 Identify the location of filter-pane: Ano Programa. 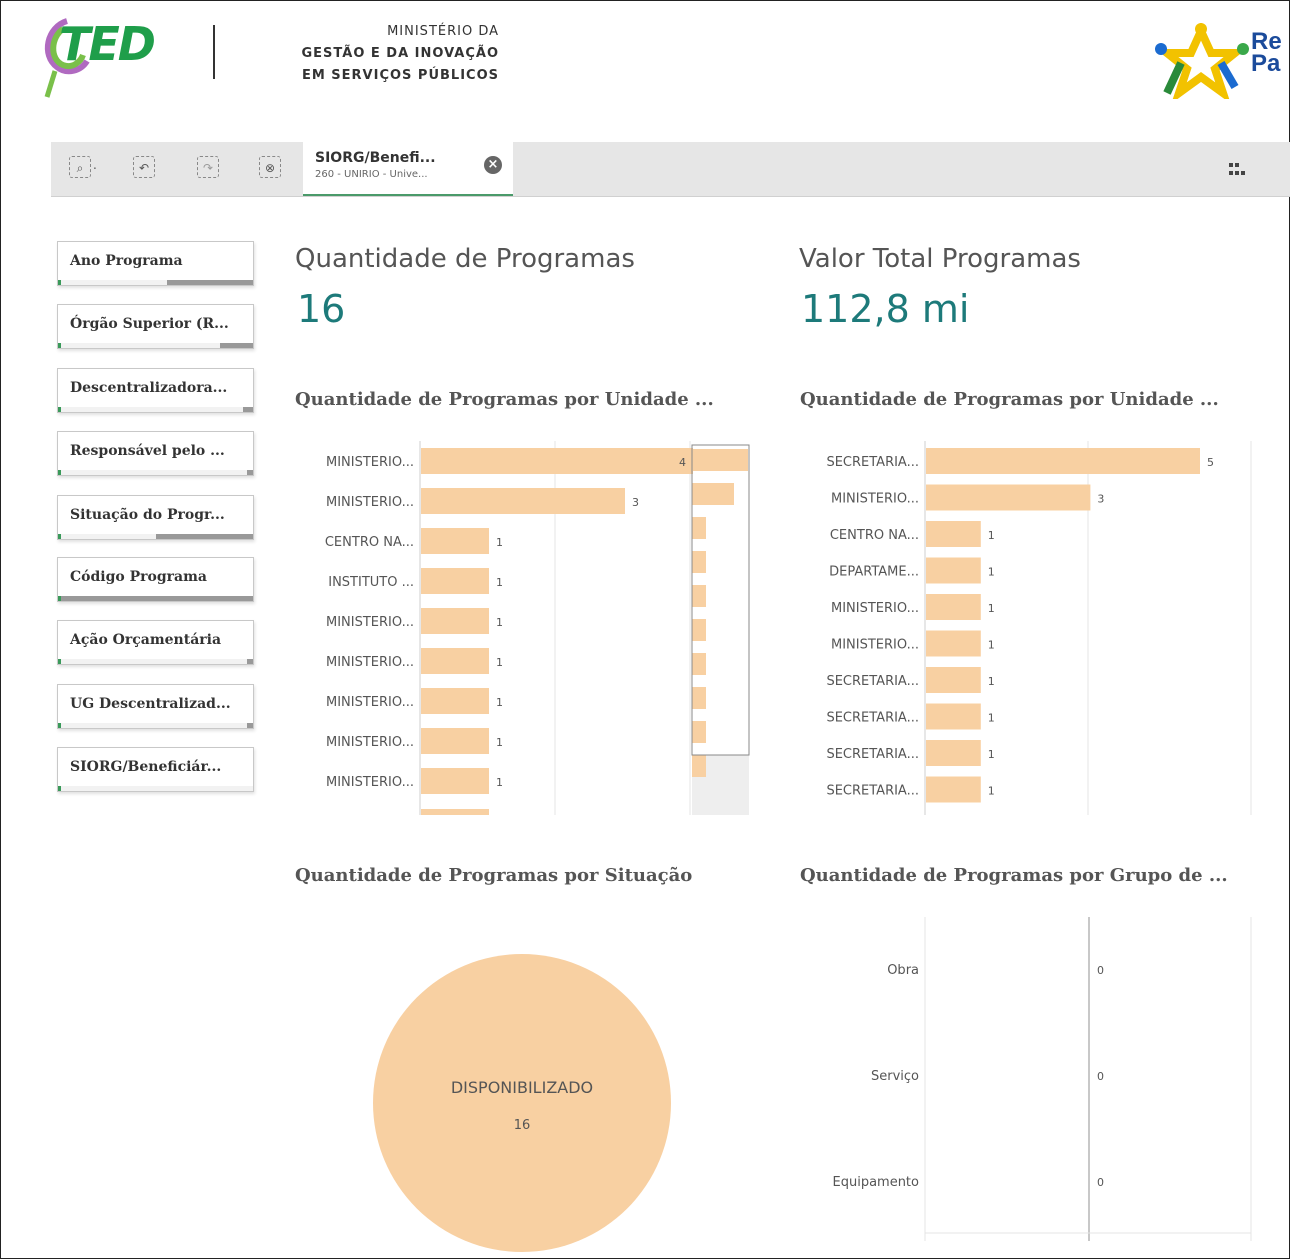
(155, 263).